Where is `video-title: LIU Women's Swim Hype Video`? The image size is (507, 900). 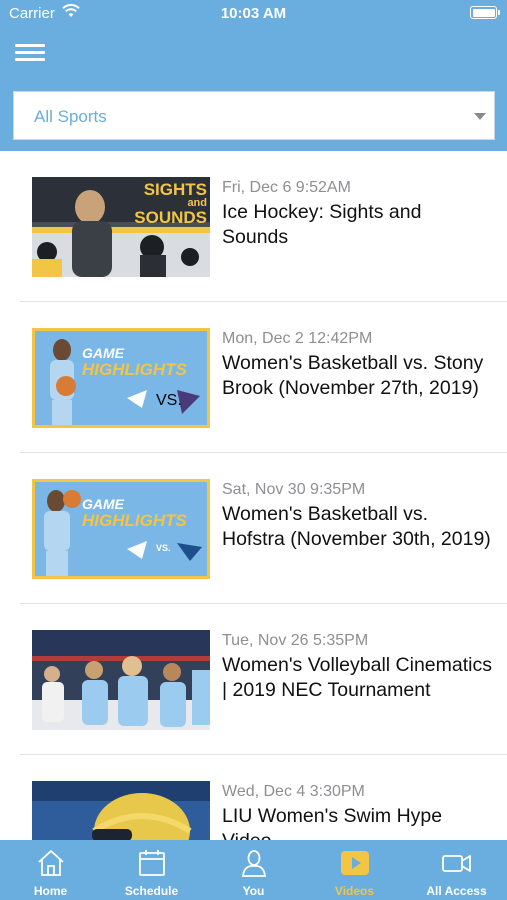 video-title: LIU Women's Swim Hype Video is located at coordinates (332, 822).